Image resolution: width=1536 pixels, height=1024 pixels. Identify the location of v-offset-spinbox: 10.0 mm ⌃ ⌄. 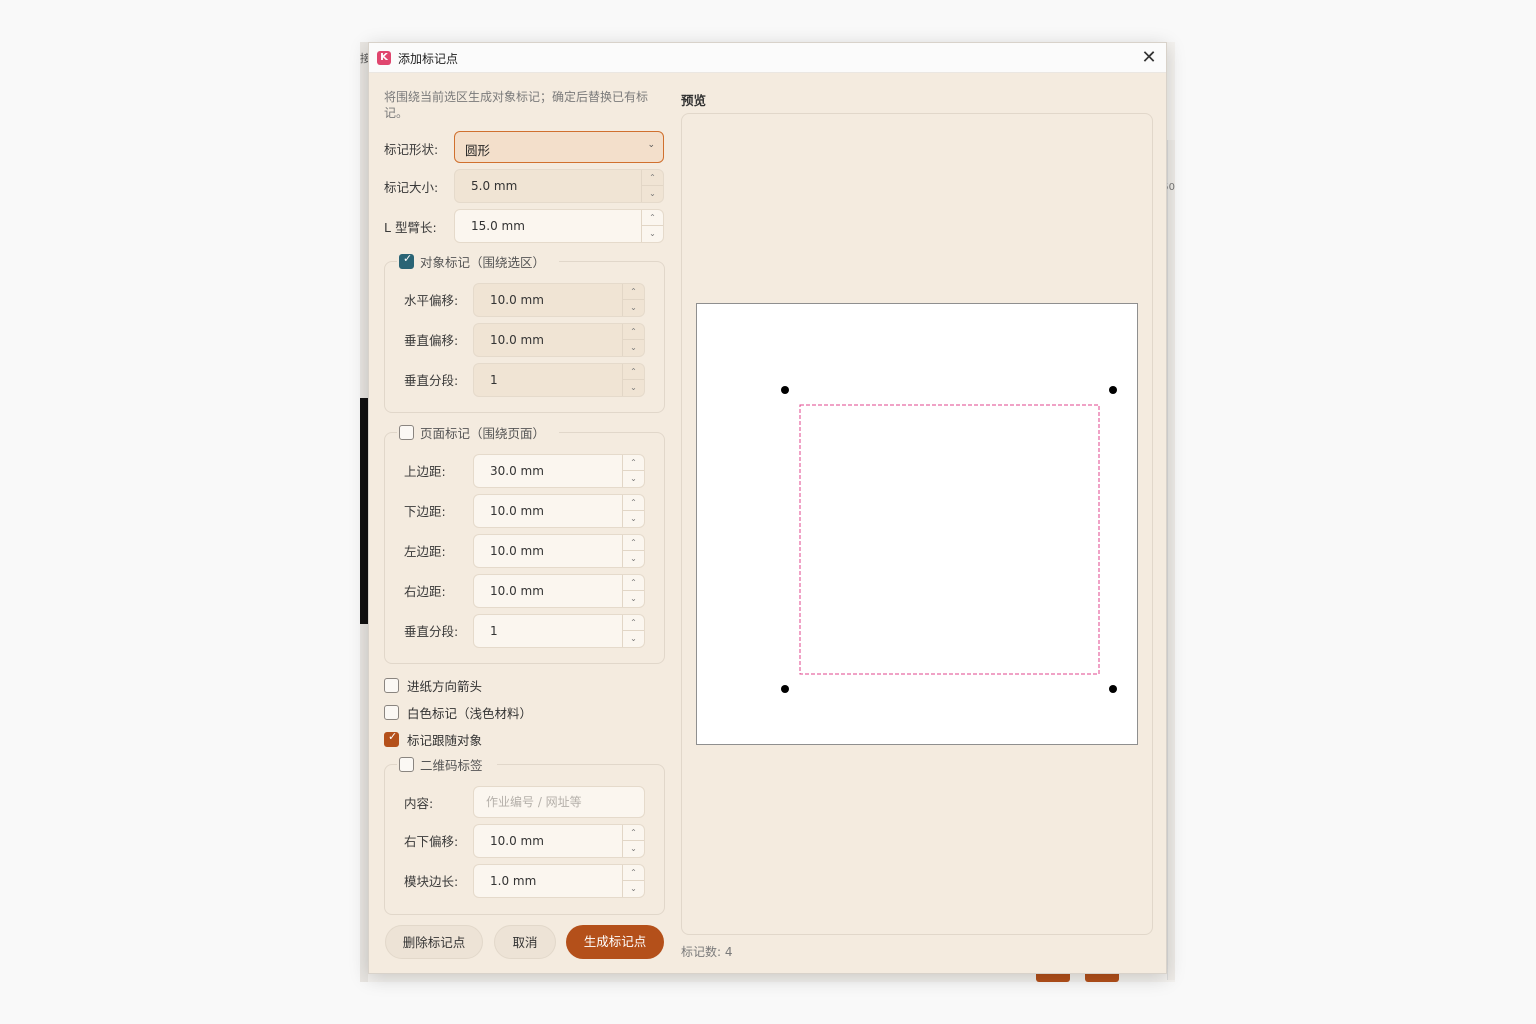
(559, 340).